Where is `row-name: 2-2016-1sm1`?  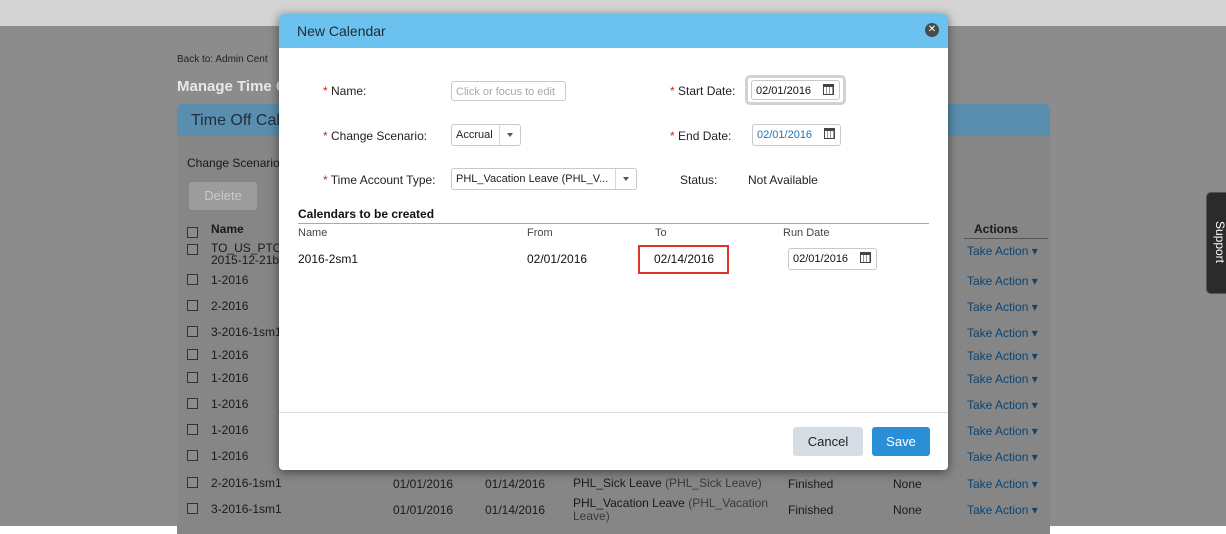 row-name: 2-2016-1sm1 is located at coordinates (246, 483).